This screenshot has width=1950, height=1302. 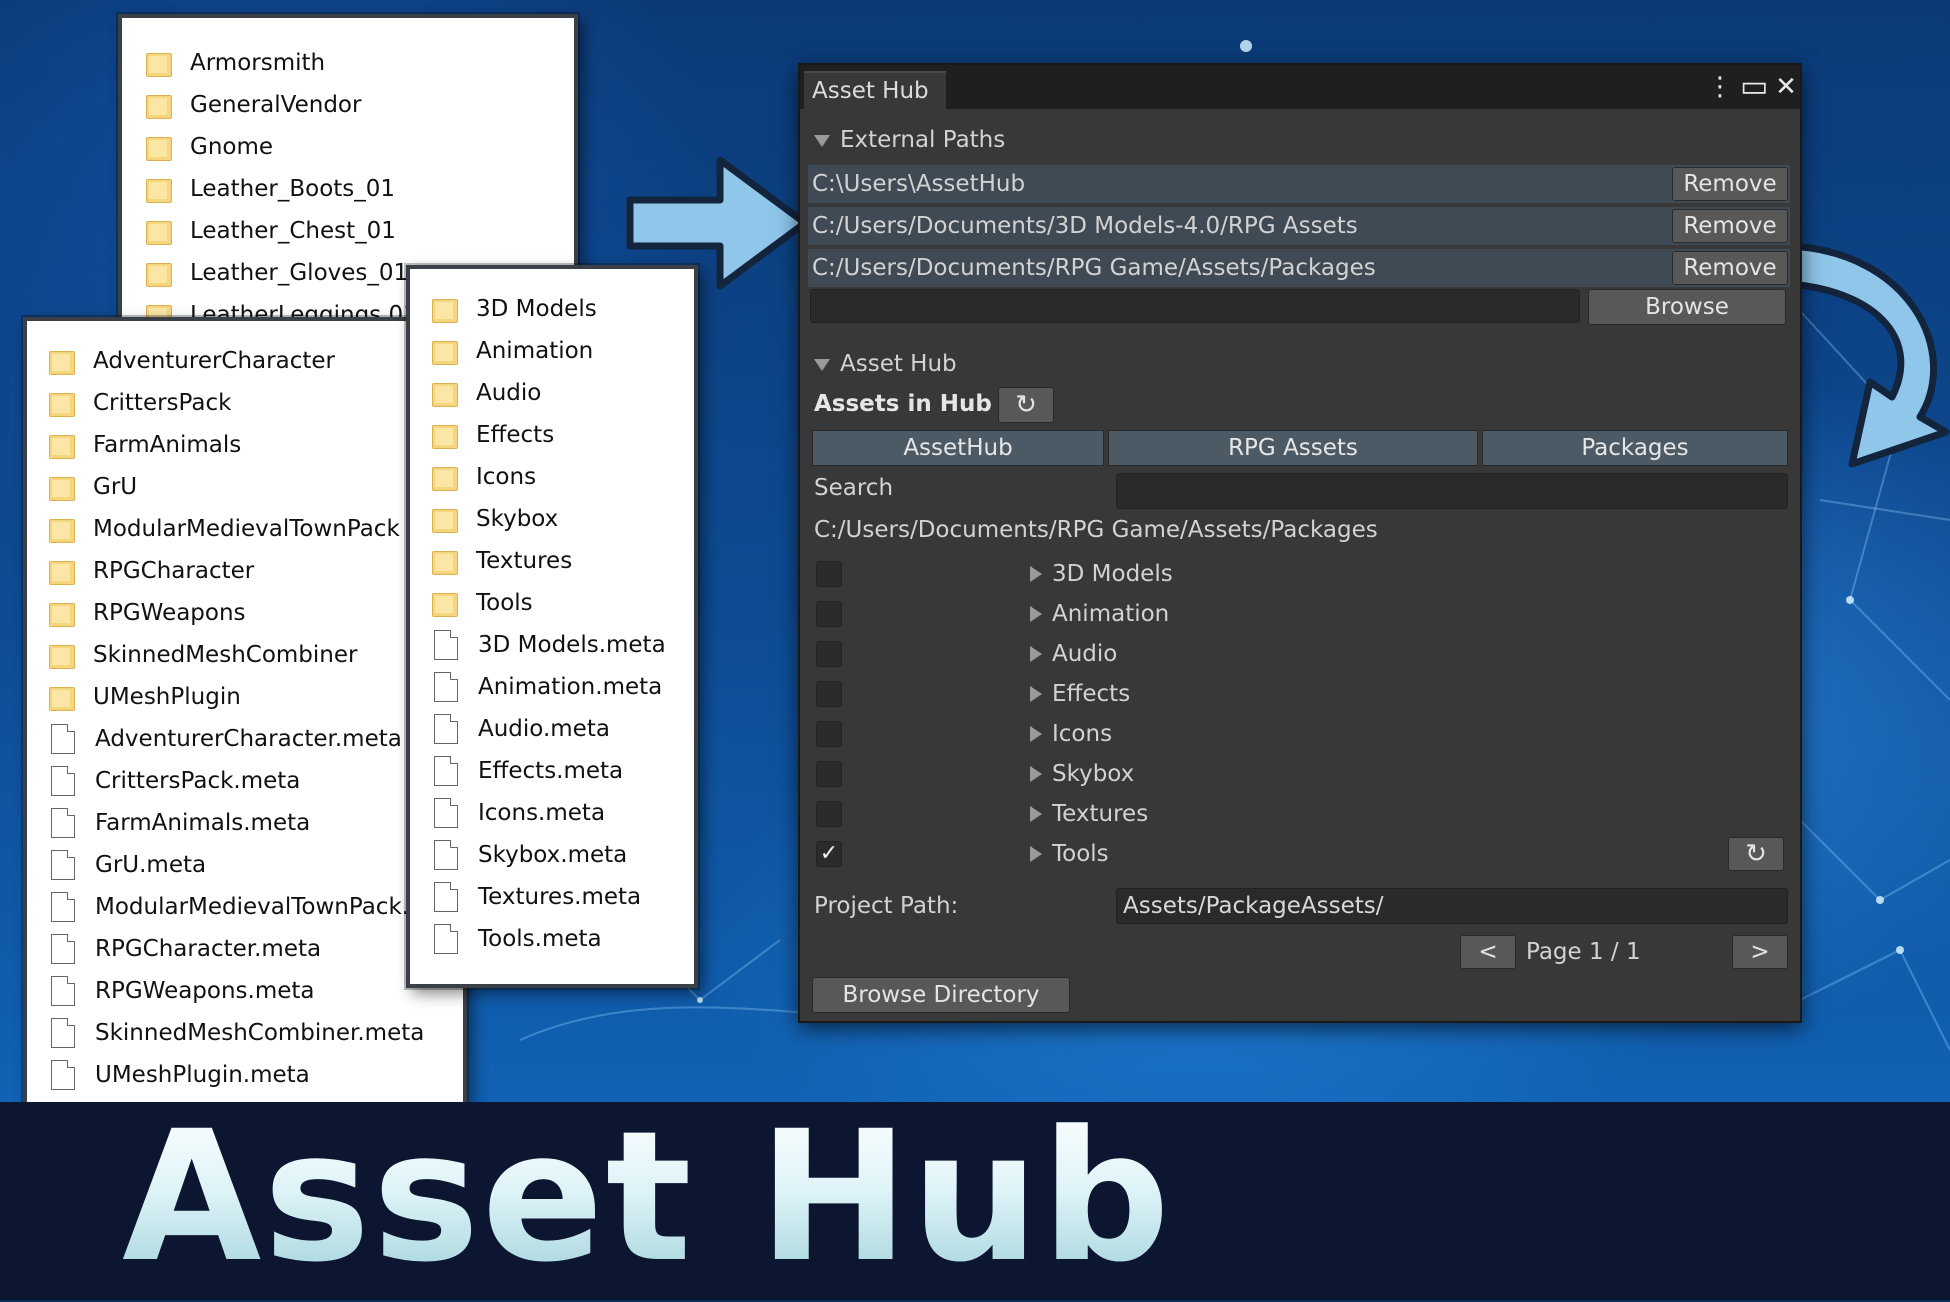 I want to click on project-path-label: Project Path:, so click(x=886, y=906).